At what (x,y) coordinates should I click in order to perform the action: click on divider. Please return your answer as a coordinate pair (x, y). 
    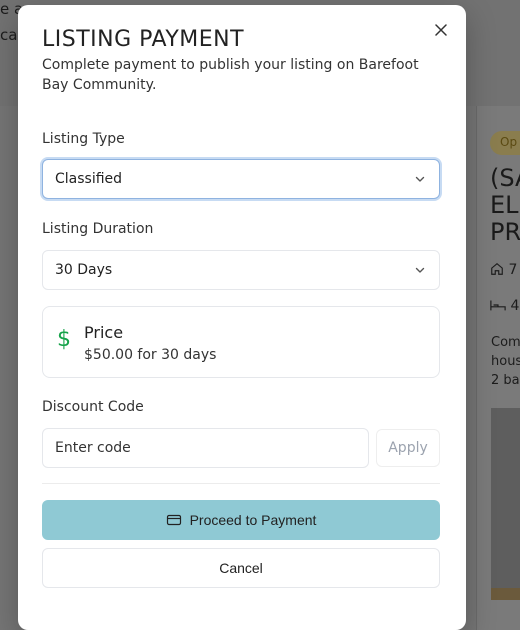
    Looking at the image, I should click on (241, 483).